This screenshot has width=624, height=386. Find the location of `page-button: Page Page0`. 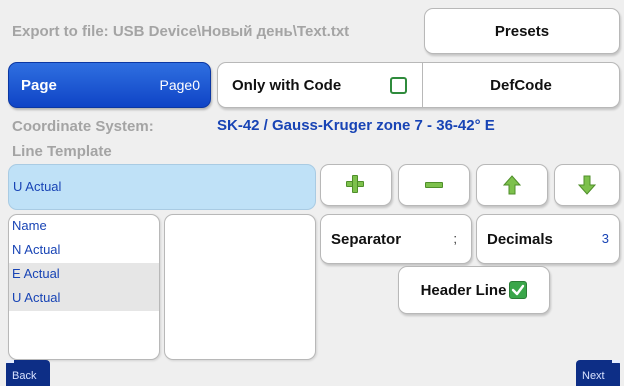

page-button: Page Page0 is located at coordinates (109, 85).